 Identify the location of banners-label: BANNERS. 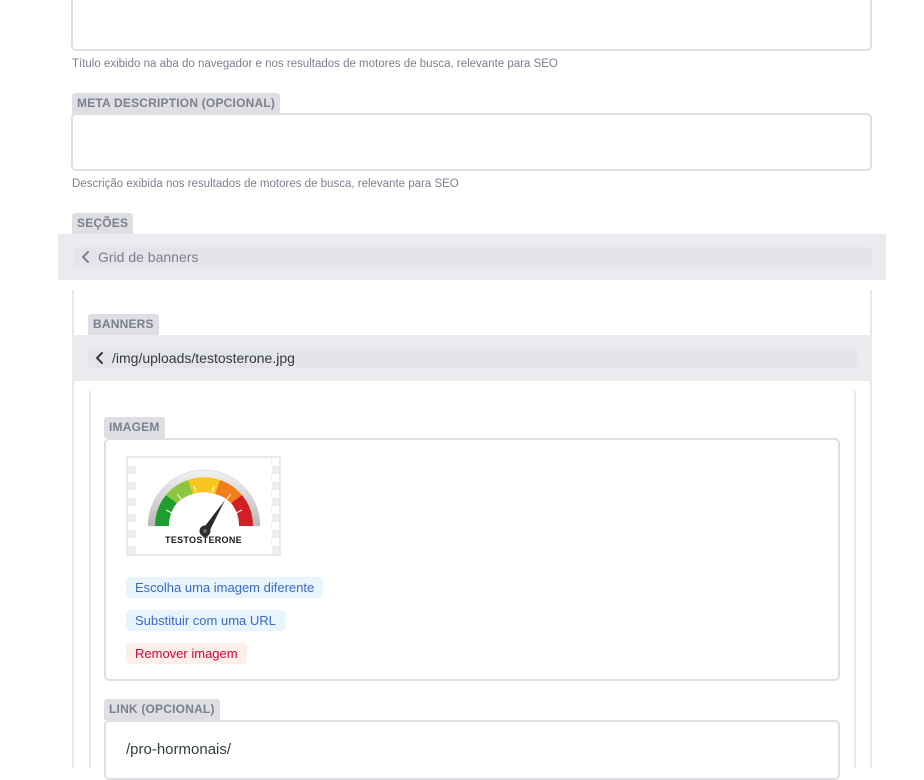
(123, 324).